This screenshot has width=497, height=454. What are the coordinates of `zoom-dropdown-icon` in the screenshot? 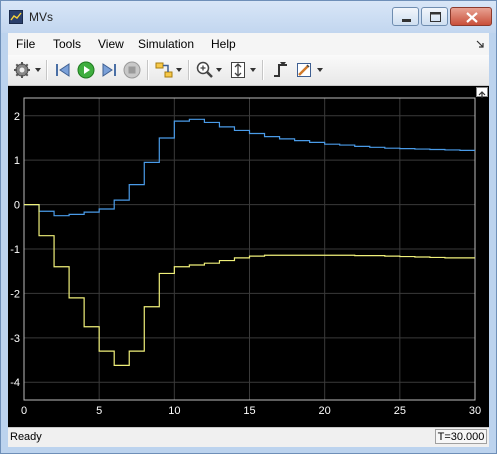 It's located at (219, 70).